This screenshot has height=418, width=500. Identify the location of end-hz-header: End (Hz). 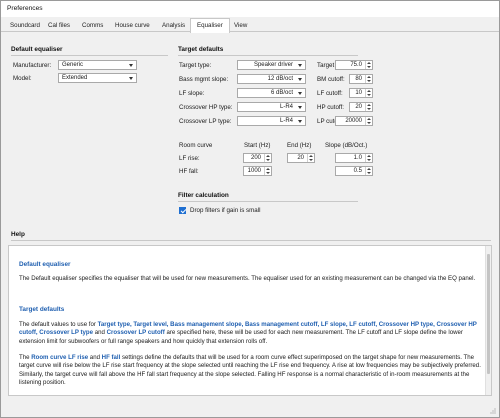
(299, 145).